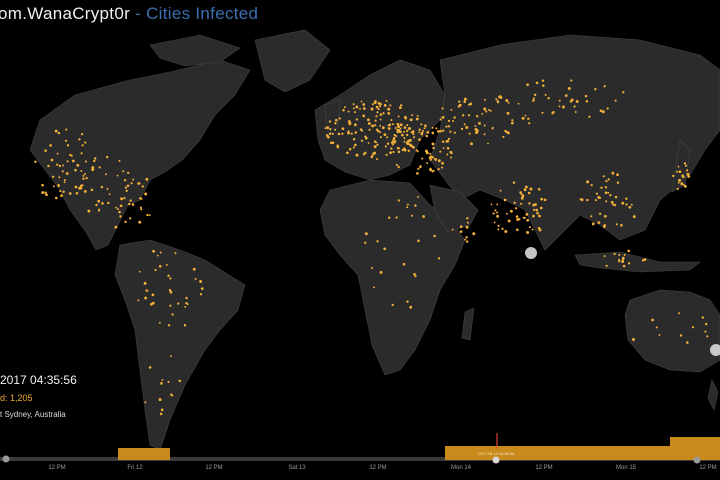  What do you see at coordinates (626, 468) in the screenshot?
I see `timeline-tick: Mon 15` at bounding box center [626, 468].